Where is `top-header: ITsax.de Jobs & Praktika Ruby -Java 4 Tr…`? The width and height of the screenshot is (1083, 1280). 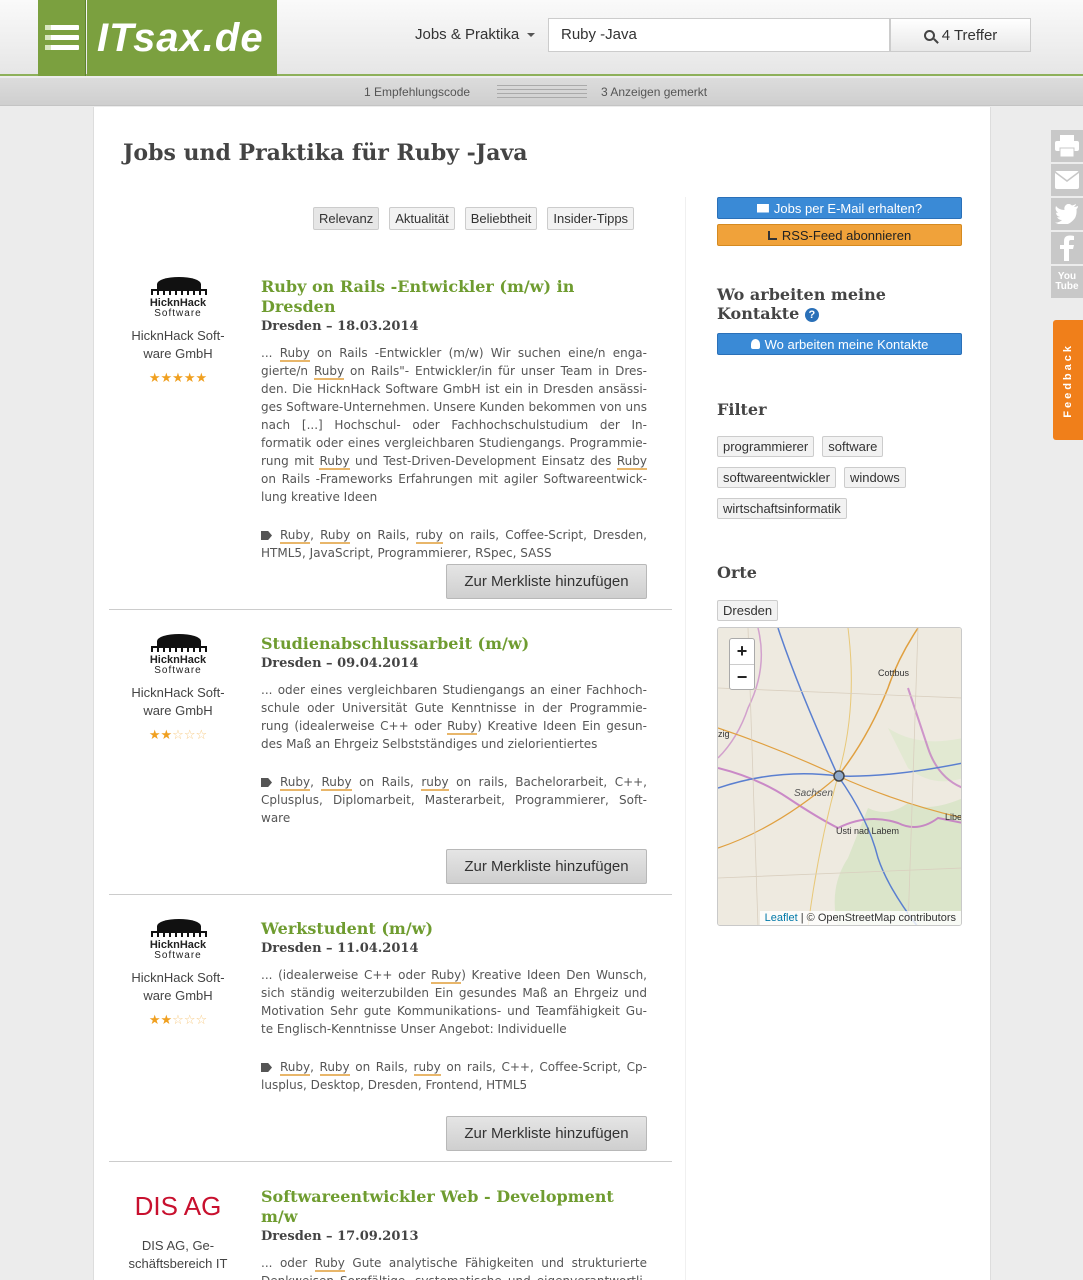
top-header: ITsax.de Jobs & Praktika Ruby -Java 4 Tr… is located at coordinates (541, 38).